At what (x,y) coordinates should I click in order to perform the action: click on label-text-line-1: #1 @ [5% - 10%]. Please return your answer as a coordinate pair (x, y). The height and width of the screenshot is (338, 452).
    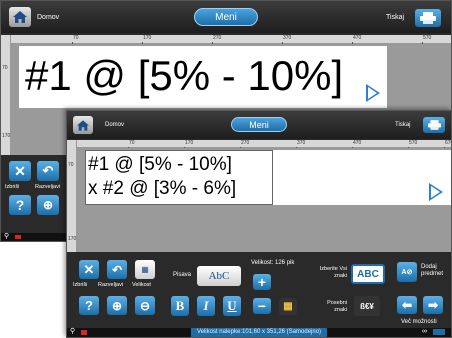
    Looking at the image, I should click on (160, 165).